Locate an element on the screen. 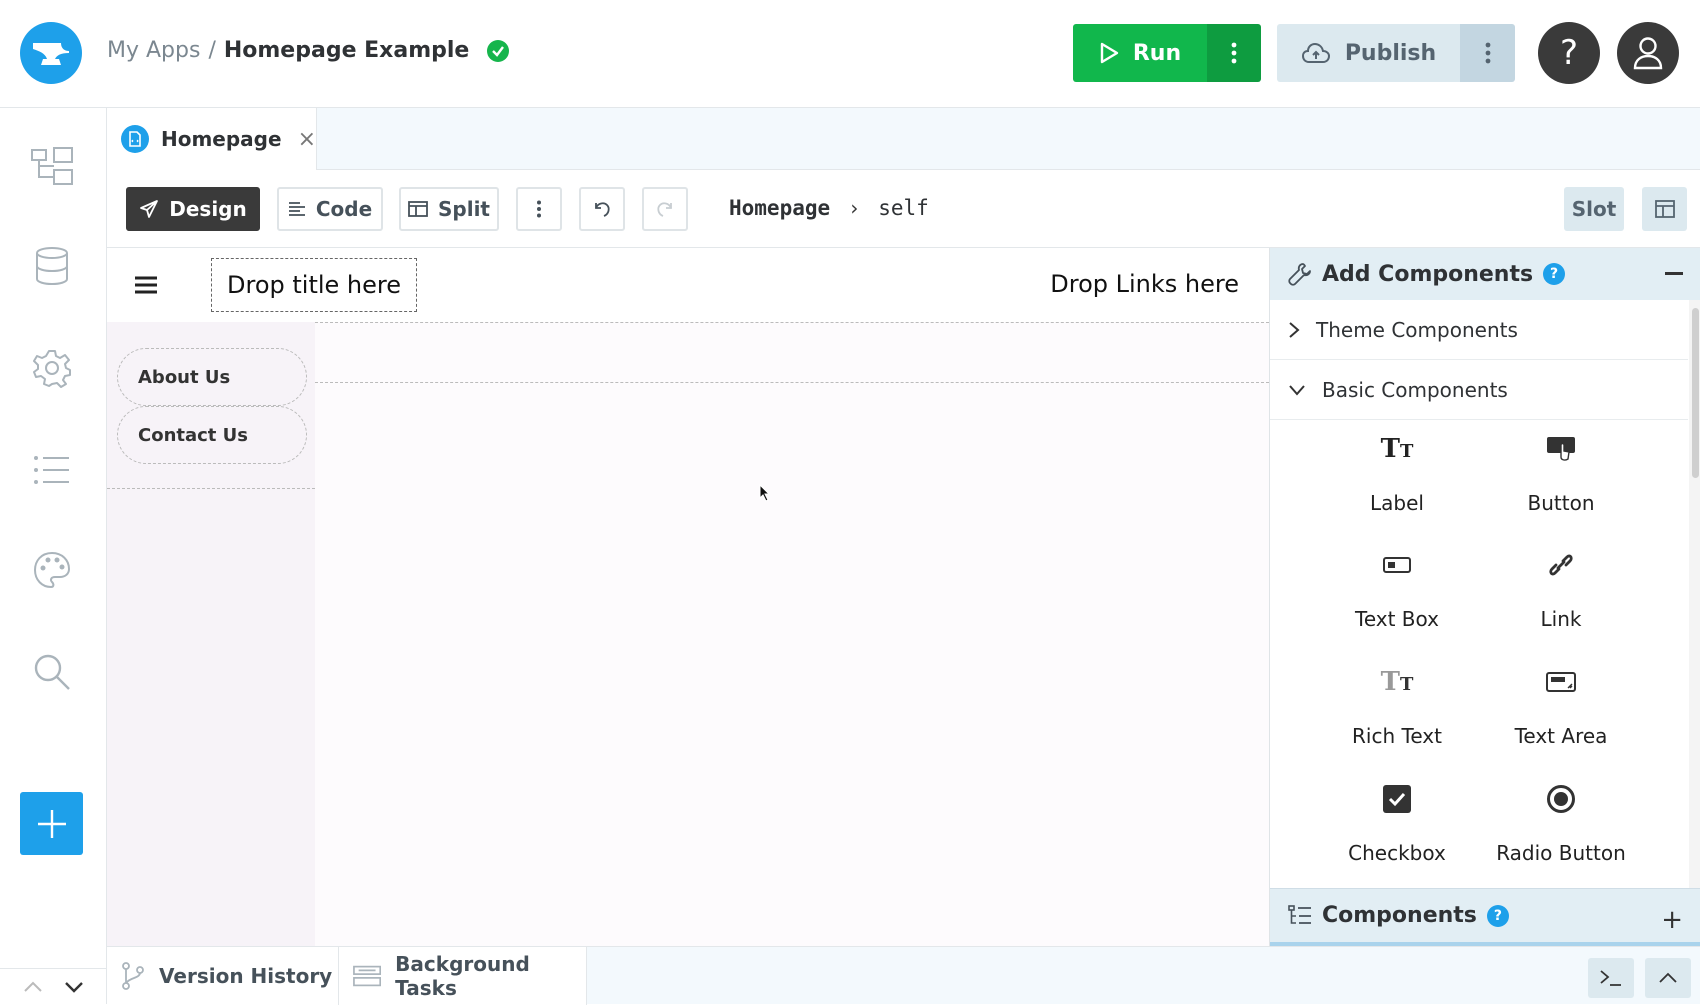  database-icon is located at coordinates (52, 266).